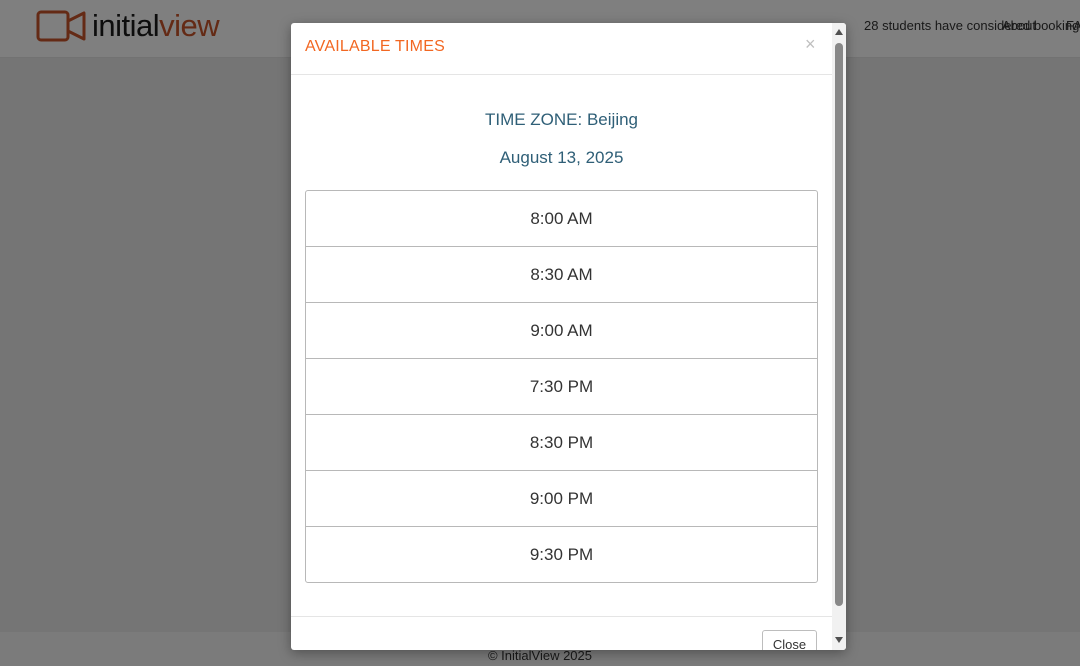  Describe the element at coordinates (839, 640) in the screenshot. I see `scroll-down-arrow-icon` at that location.